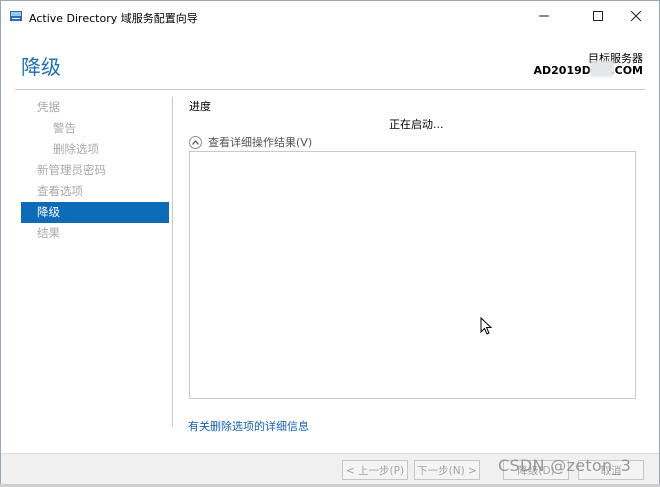  What do you see at coordinates (487, 328) in the screenshot?
I see `mouse-pointer-icon` at bounding box center [487, 328].